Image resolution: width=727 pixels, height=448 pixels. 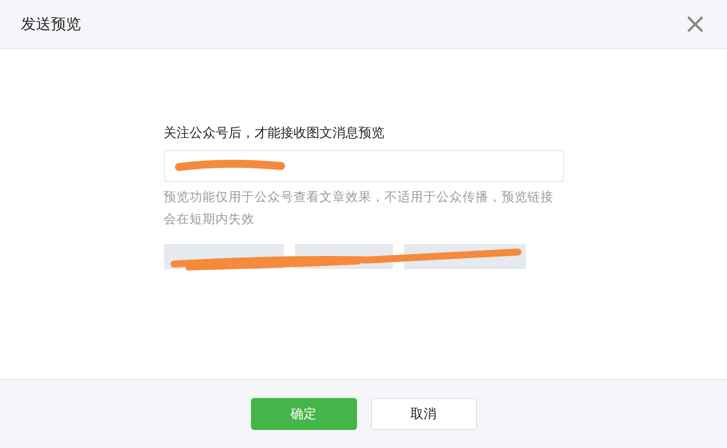 I want to click on cancel-button: 取消, so click(x=423, y=414).